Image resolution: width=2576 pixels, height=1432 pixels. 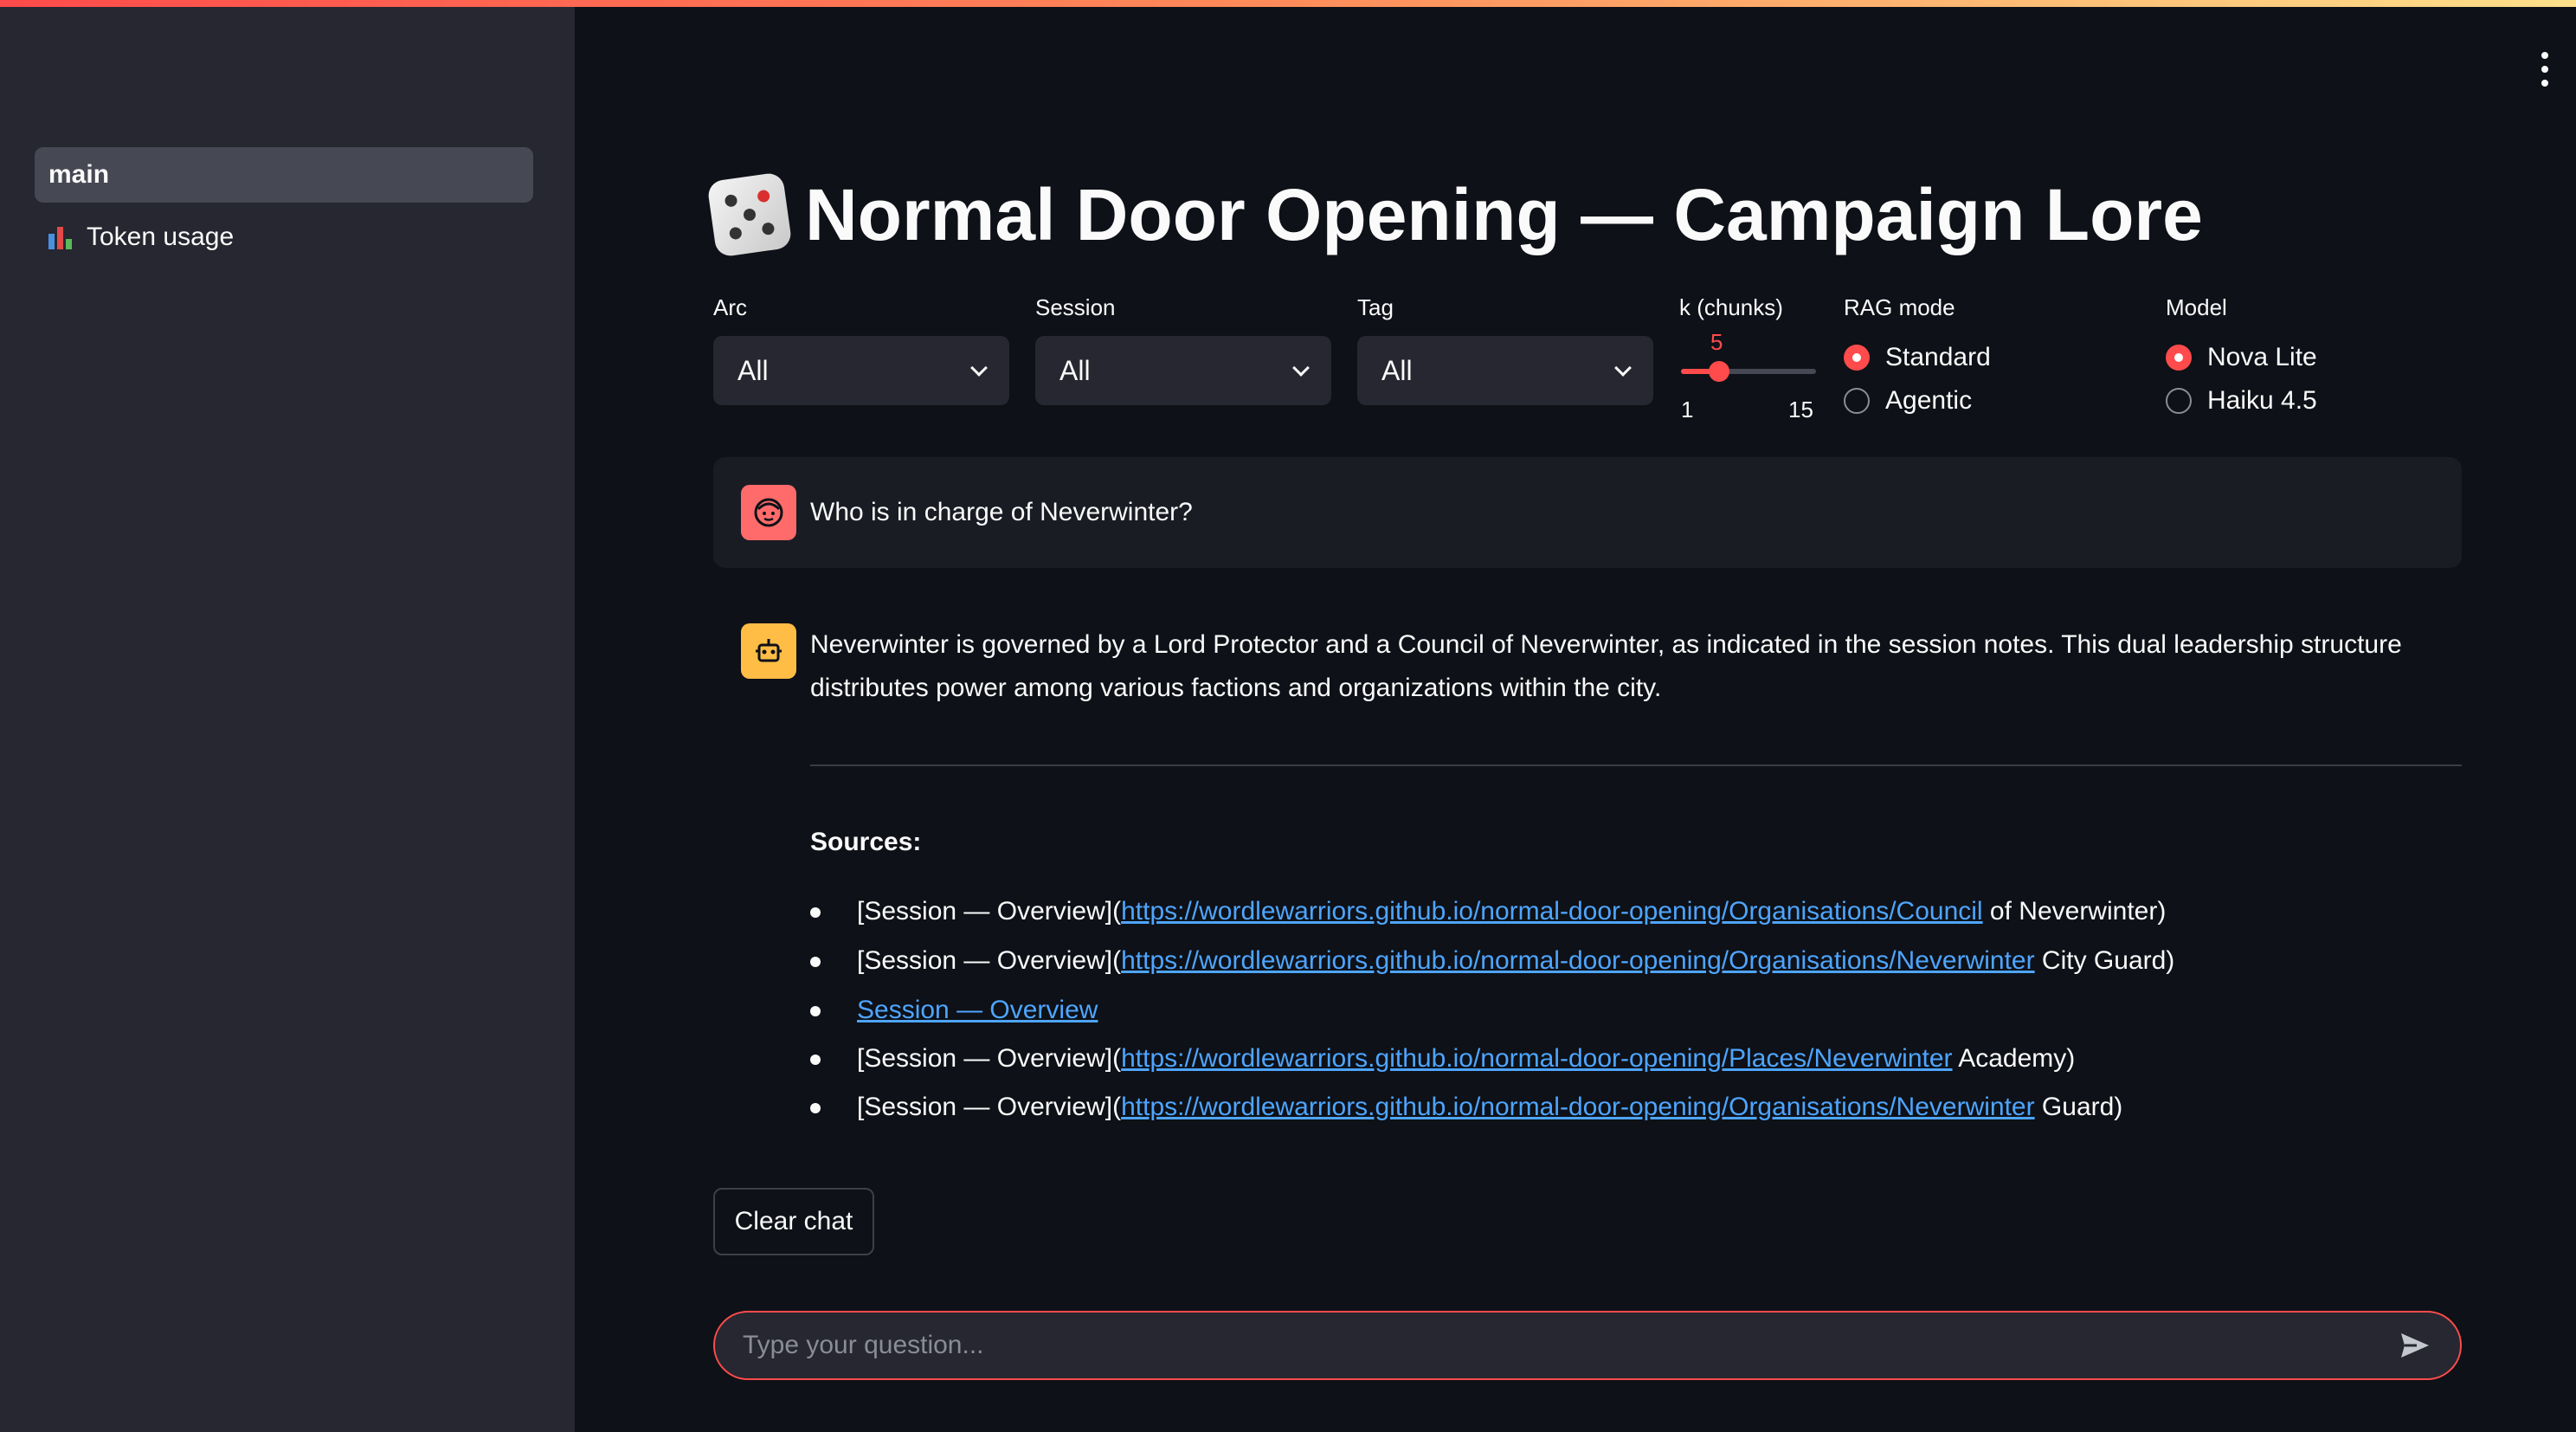 What do you see at coordinates (61, 237) in the screenshot?
I see `bar-chart-icon` at bounding box center [61, 237].